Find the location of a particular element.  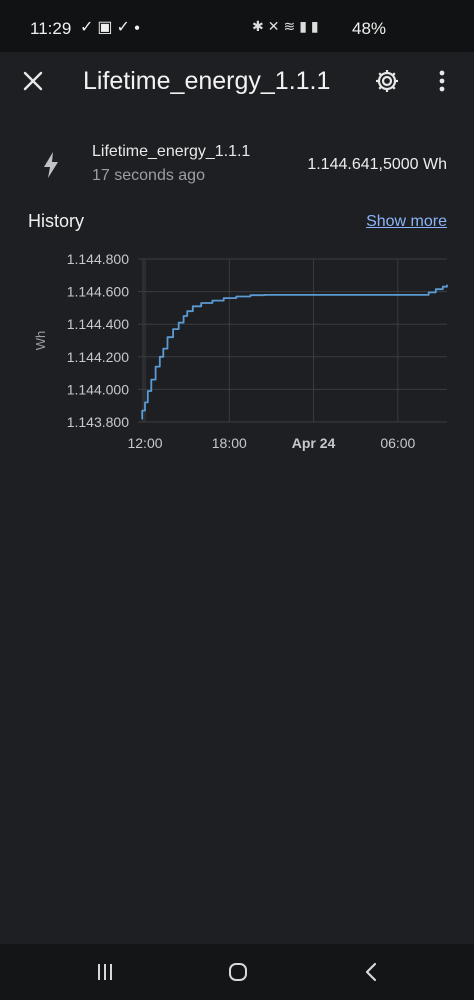

entity-state-value: 1.144.641,5000 Wh is located at coordinates (377, 164).